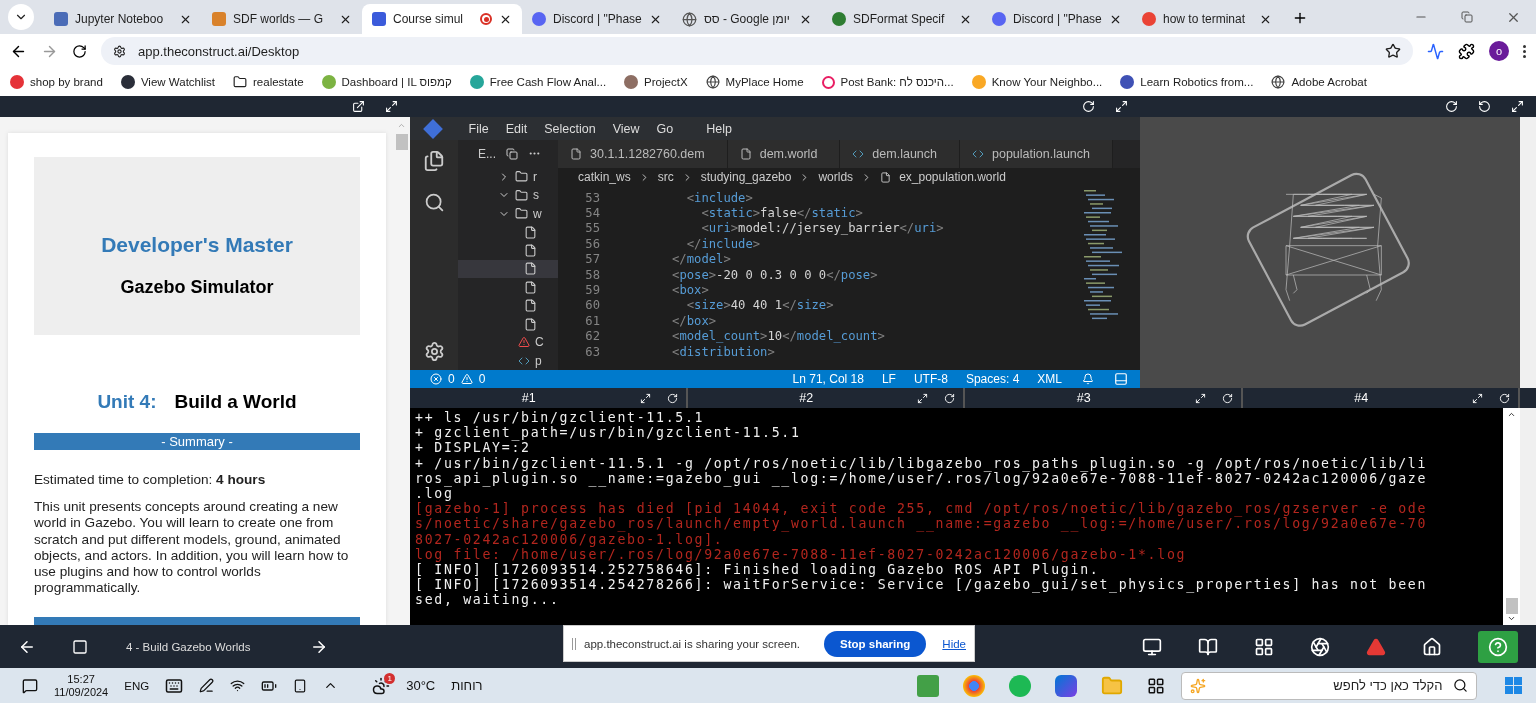 This screenshot has width=1536, height=703. What do you see at coordinates (482, 379) in the screenshot?
I see `warning-count: 0` at bounding box center [482, 379].